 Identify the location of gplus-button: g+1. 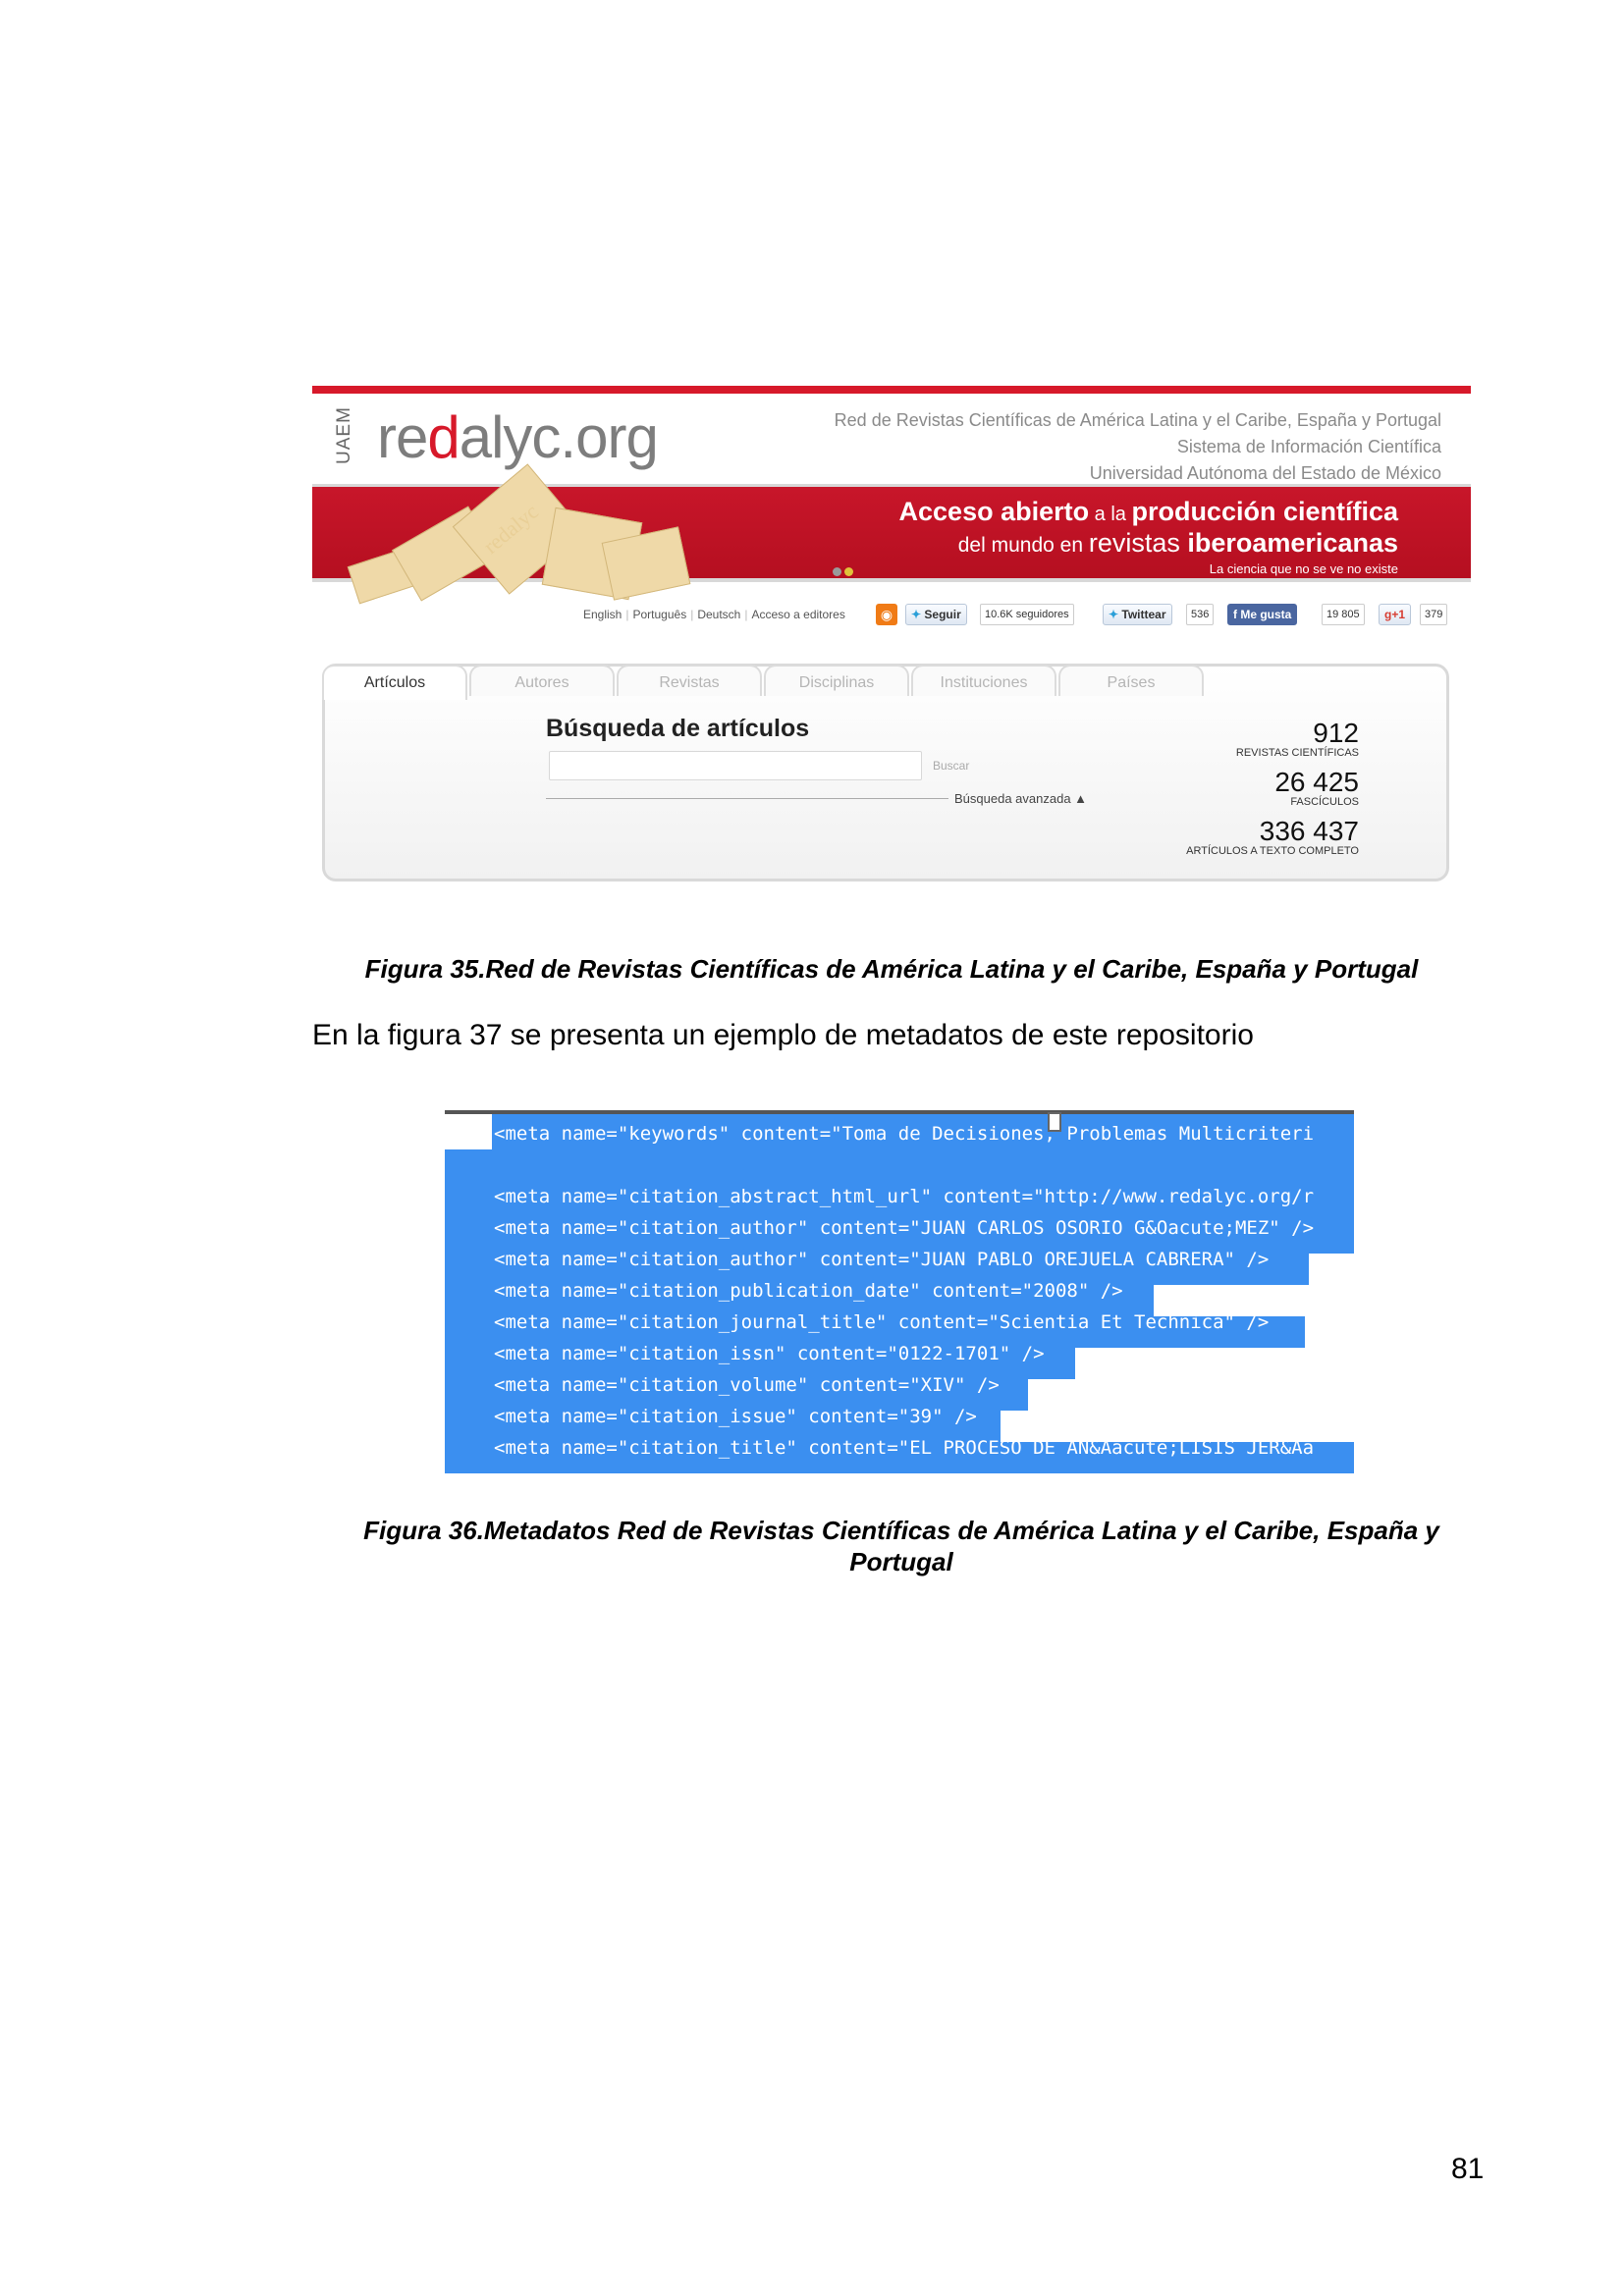
(1395, 614).